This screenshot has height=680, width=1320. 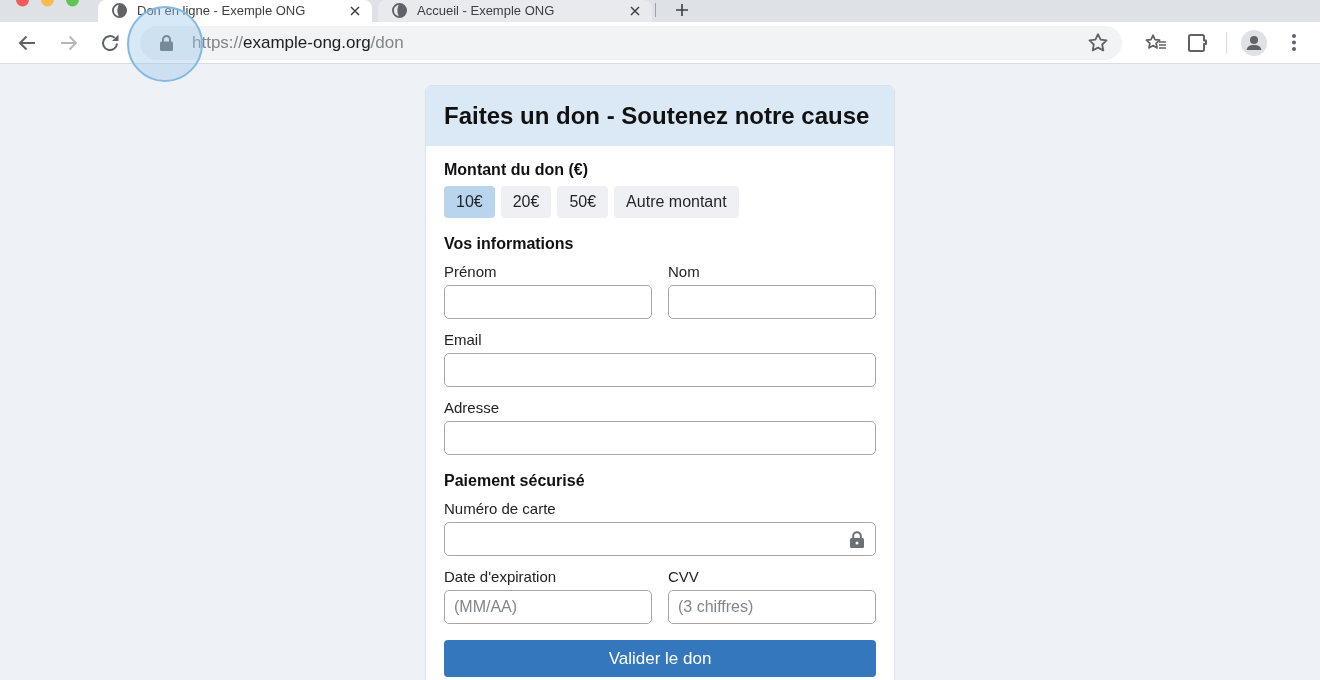 I want to click on field-label: Date d'expiration, so click(x=501, y=577).